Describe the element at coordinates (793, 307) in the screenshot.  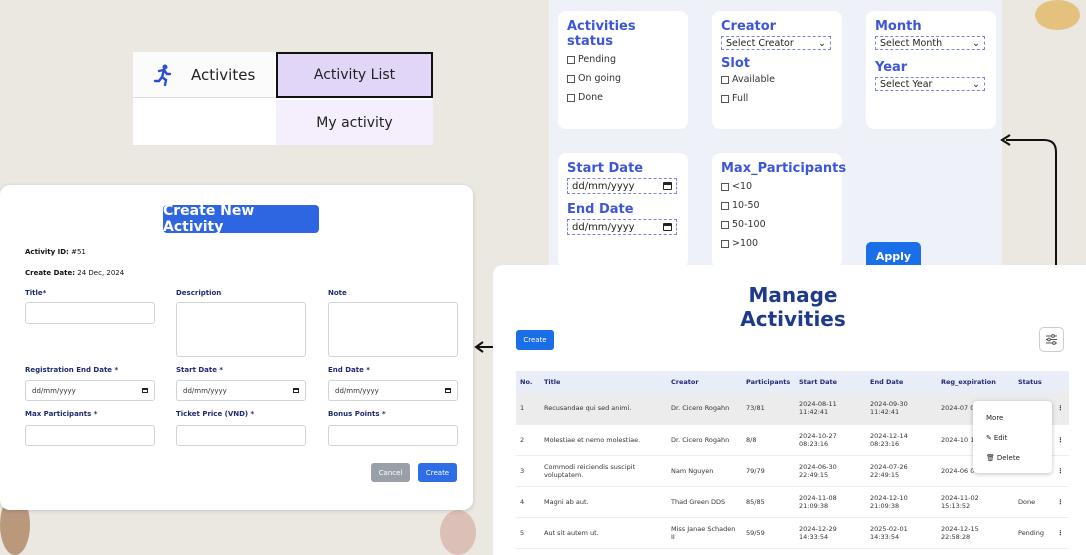
I see `page-title: Manage Activities` at that location.